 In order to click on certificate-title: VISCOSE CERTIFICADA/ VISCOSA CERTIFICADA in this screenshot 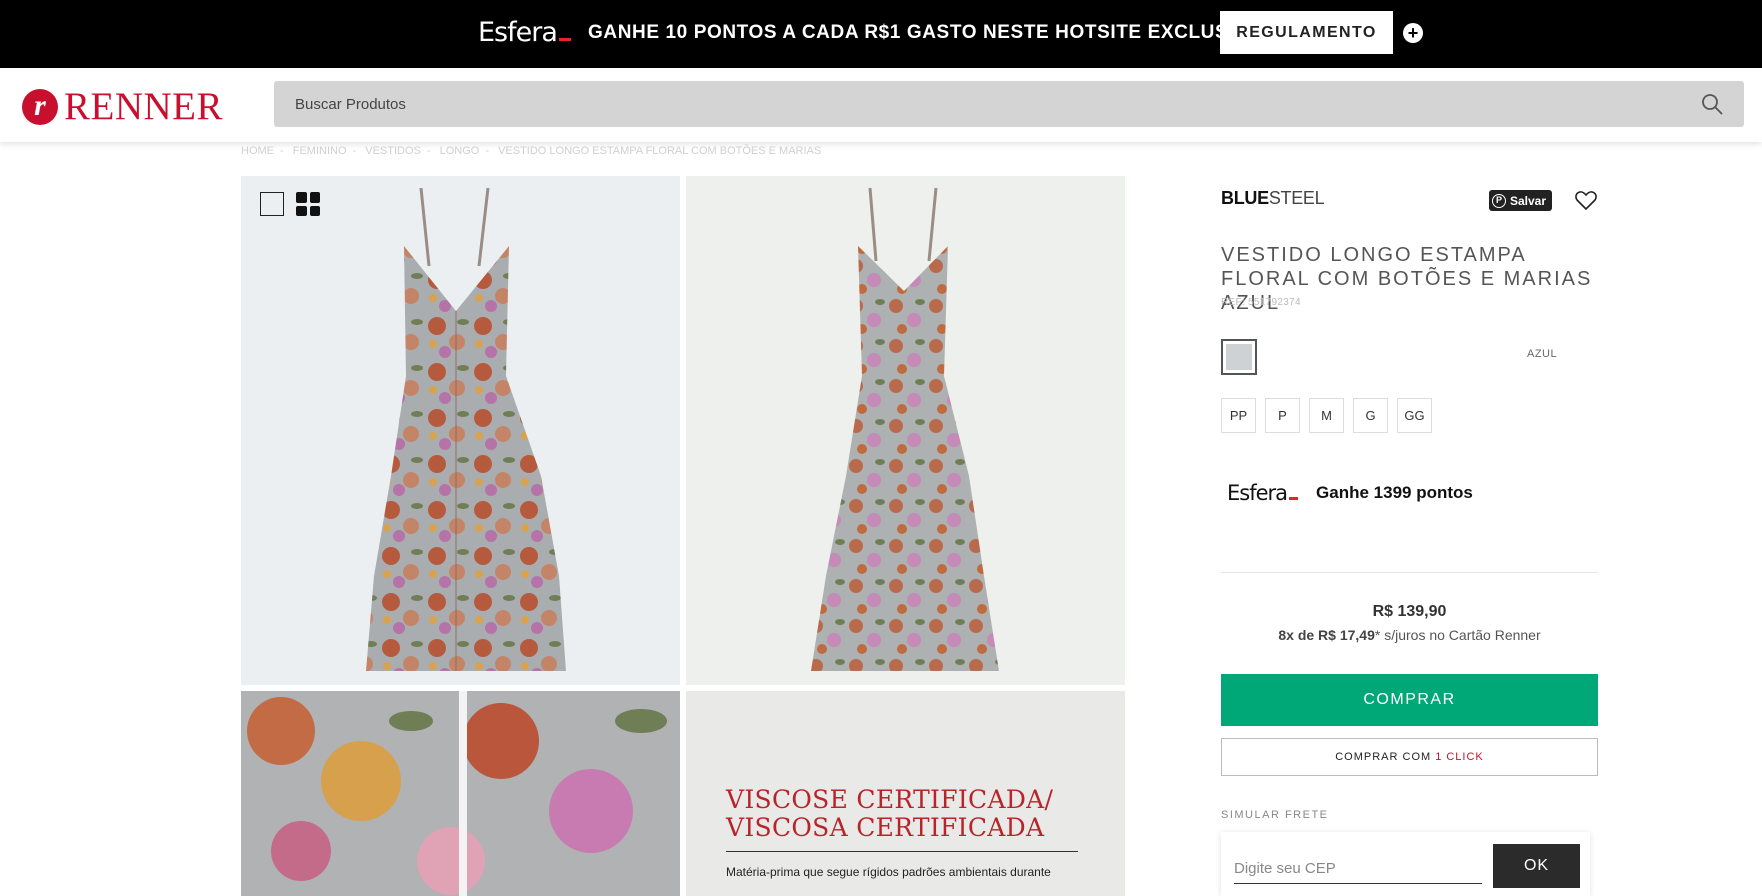, I will do `click(890, 813)`.